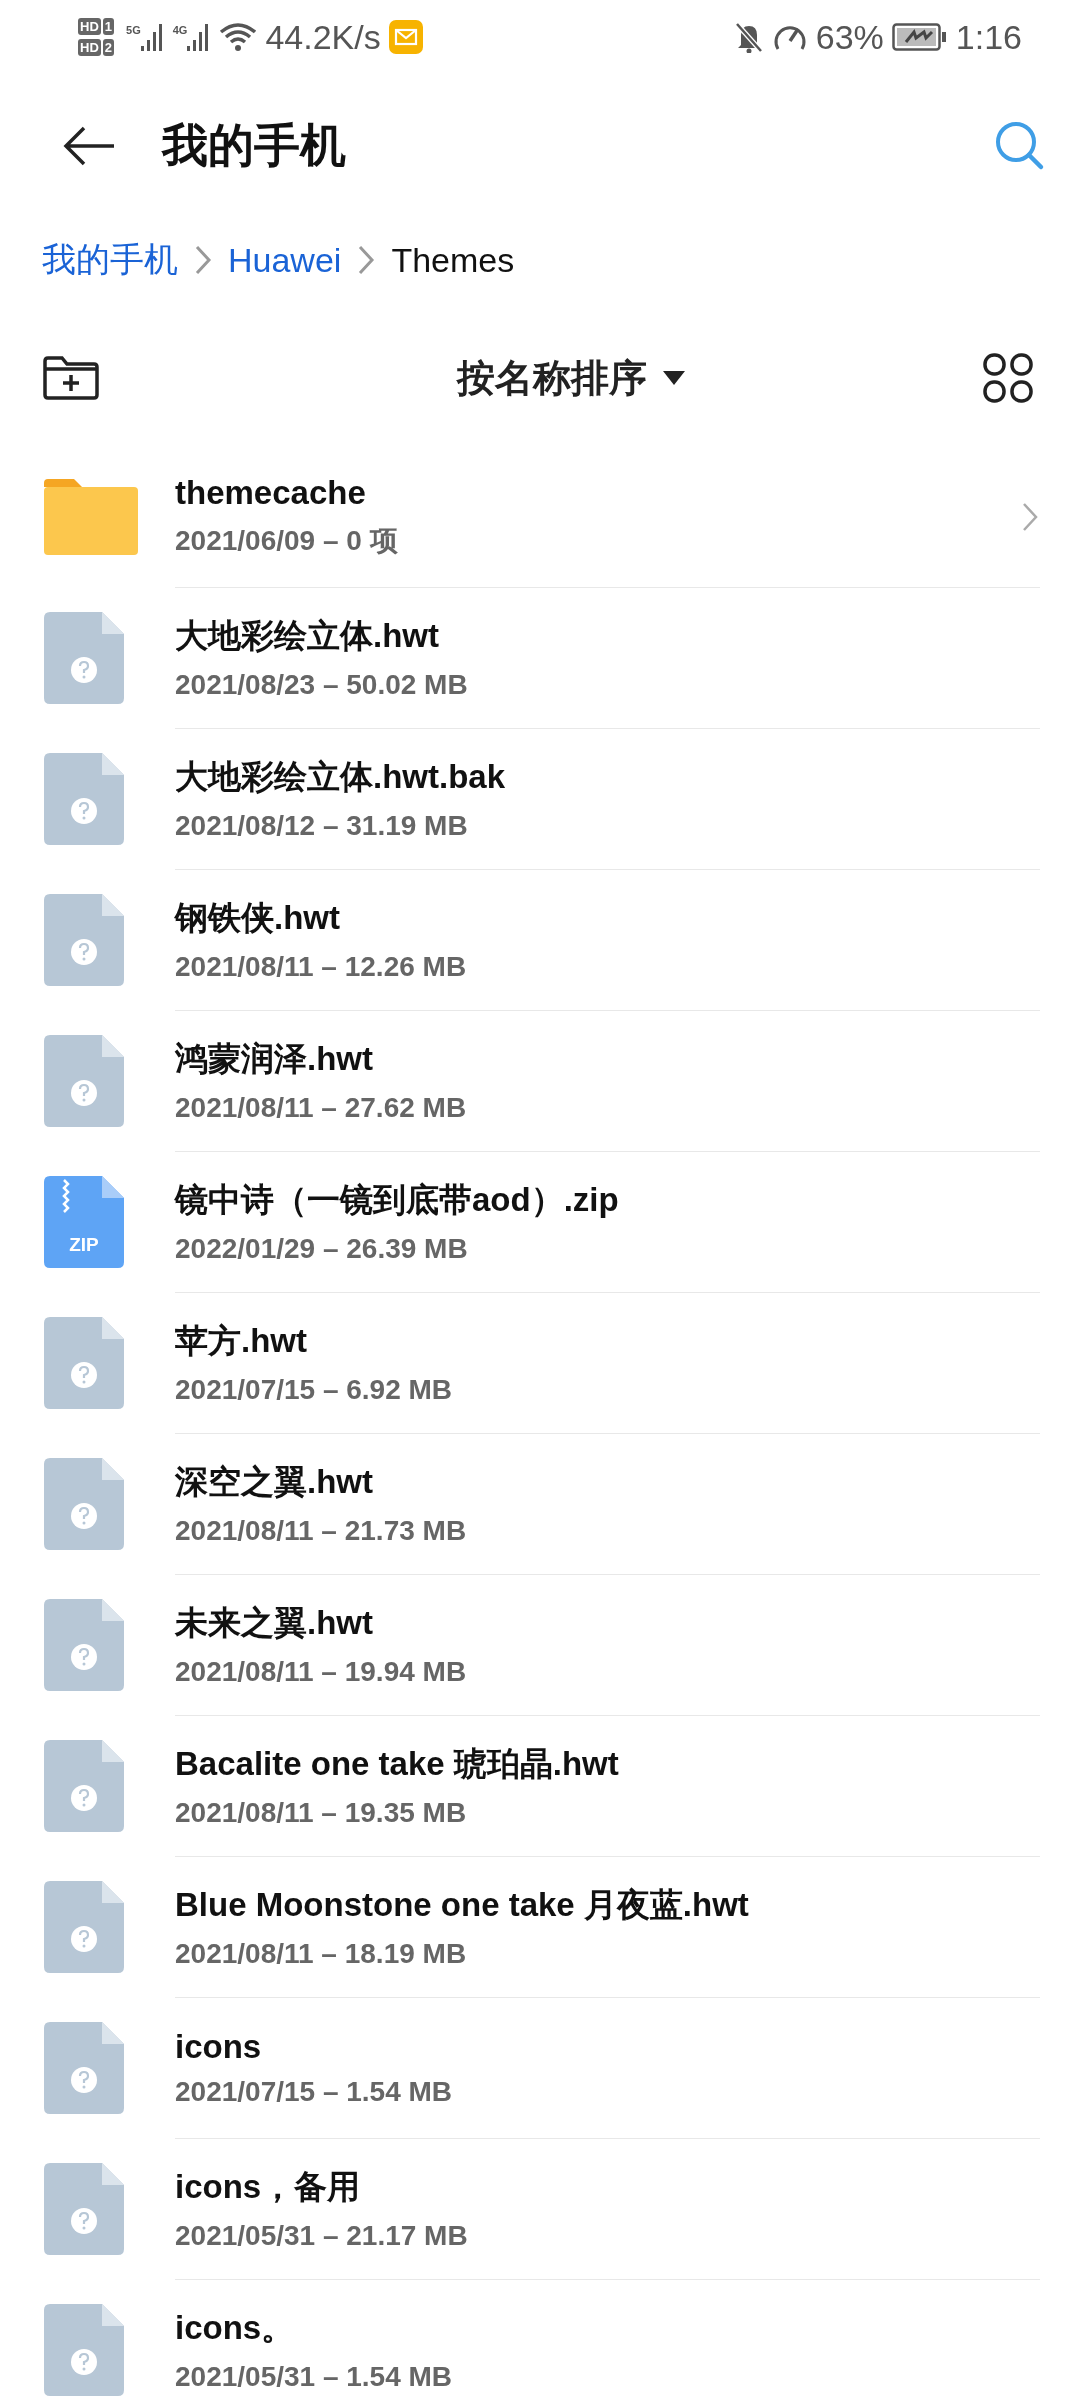 This screenshot has height=2400, width=1080. Describe the element at coordinates (540, 1503) in the screenshot. I see `file-row: 深空之翼.hwt 2021/08/11 – 21.73 MB` at that location.